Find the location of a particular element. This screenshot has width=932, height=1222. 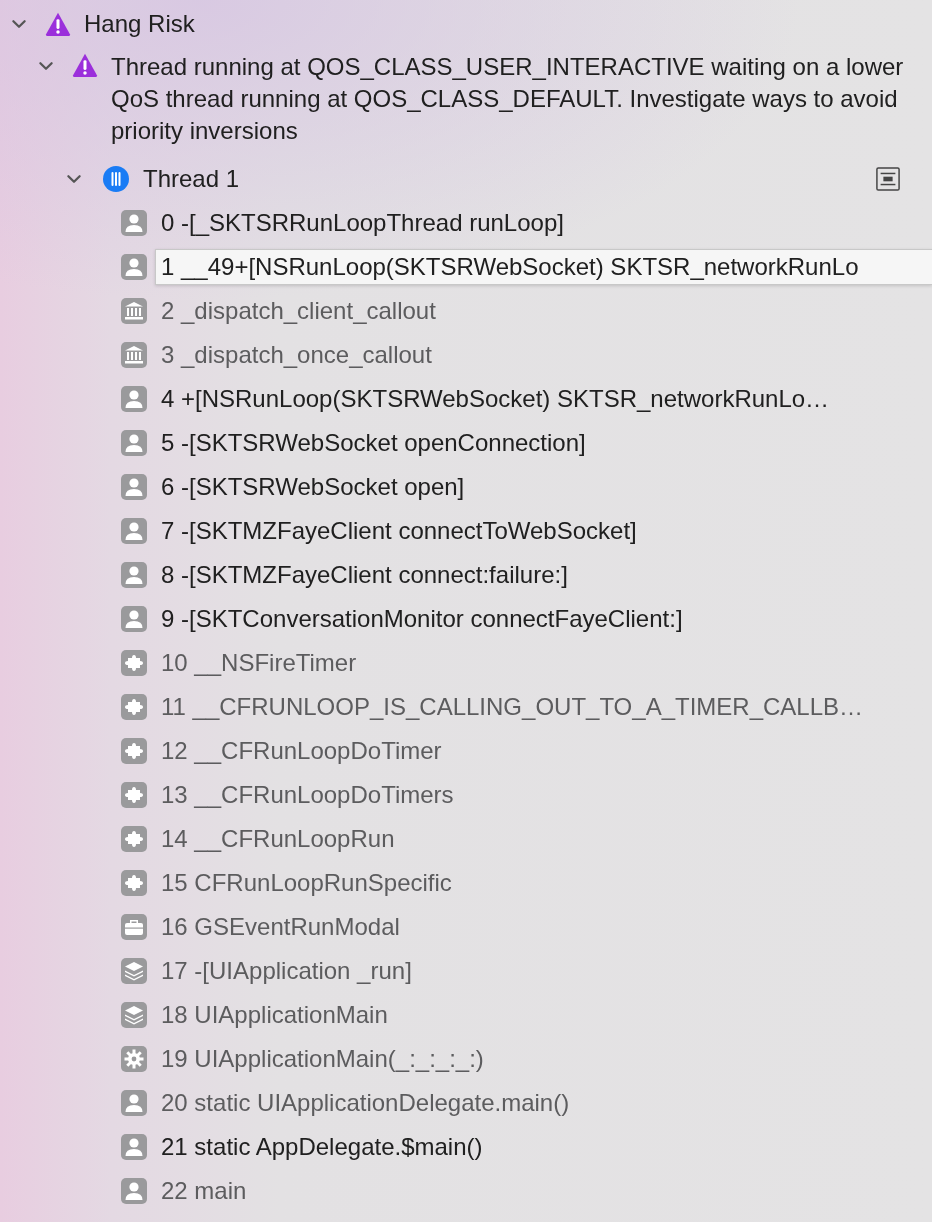

frame-tooltip: 1 __49+[NSRunLoop(SKTSRWebSocket) SKTSR_networkRunLo is located at coordinates (543, 267).